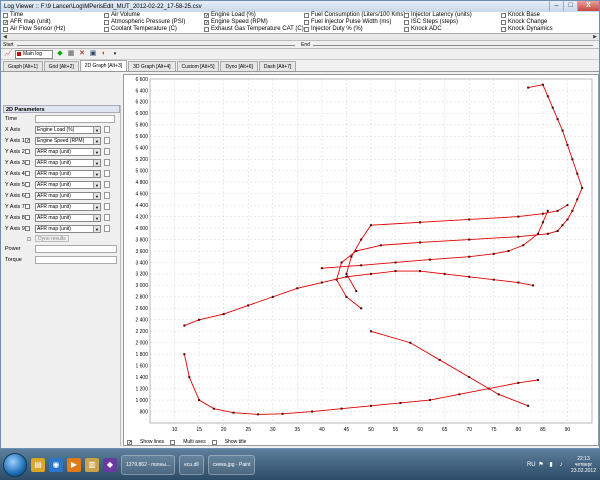  Describe the element at coordinates (527, 29) in the screenshot. I see `param-item: Knock Dynamics` at that location.